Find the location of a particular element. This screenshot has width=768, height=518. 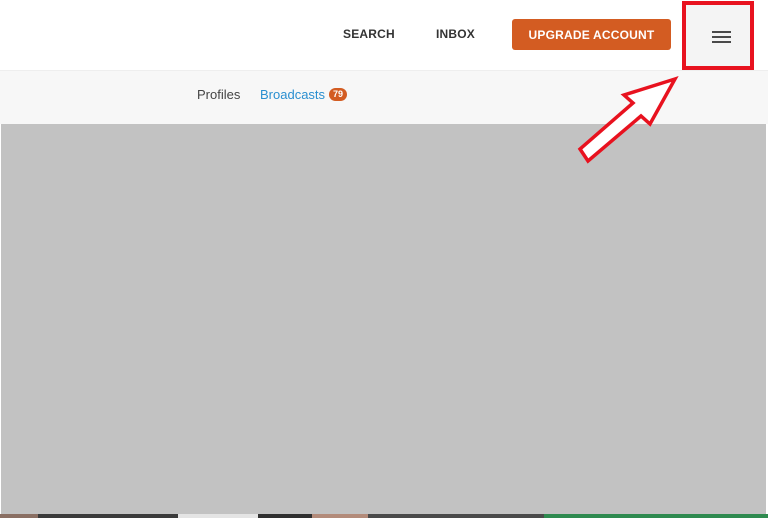

sub-navigation-tabs: Profiles Broadcasts 79 is located at coordinates (384, 97).